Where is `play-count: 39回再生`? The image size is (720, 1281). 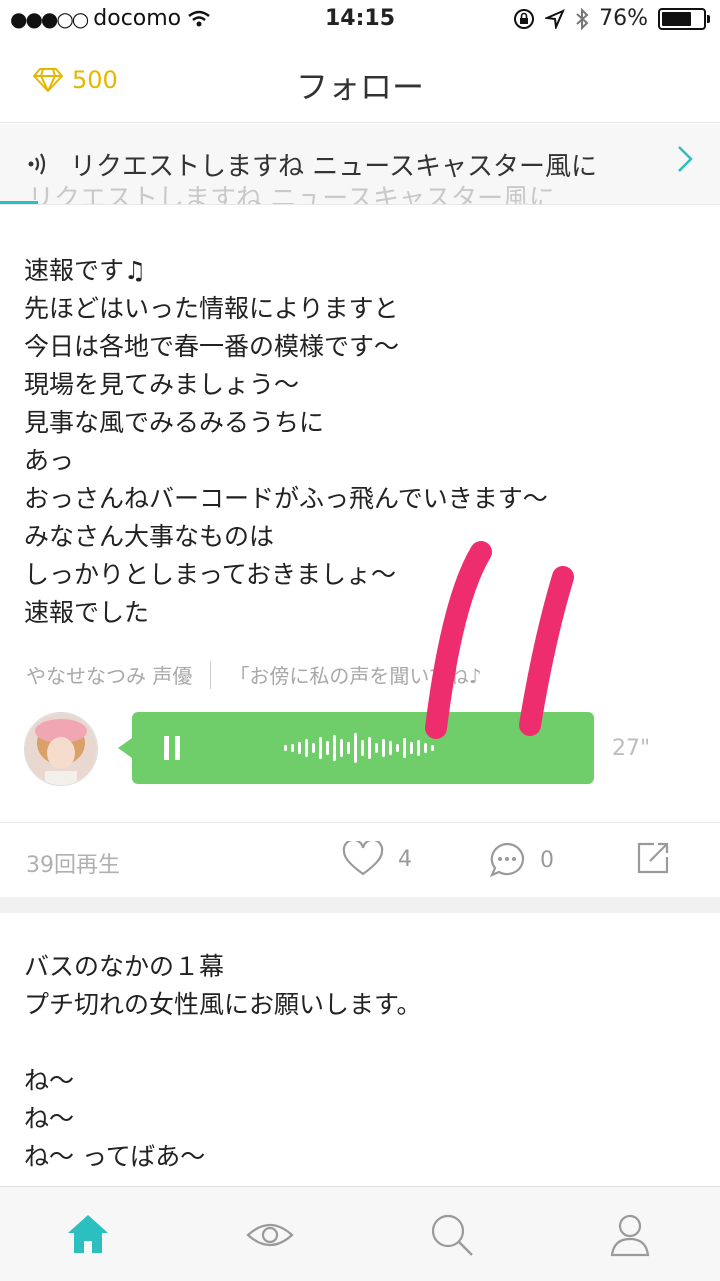
play-count: 39回再生 is located at coordinates (73, 865).